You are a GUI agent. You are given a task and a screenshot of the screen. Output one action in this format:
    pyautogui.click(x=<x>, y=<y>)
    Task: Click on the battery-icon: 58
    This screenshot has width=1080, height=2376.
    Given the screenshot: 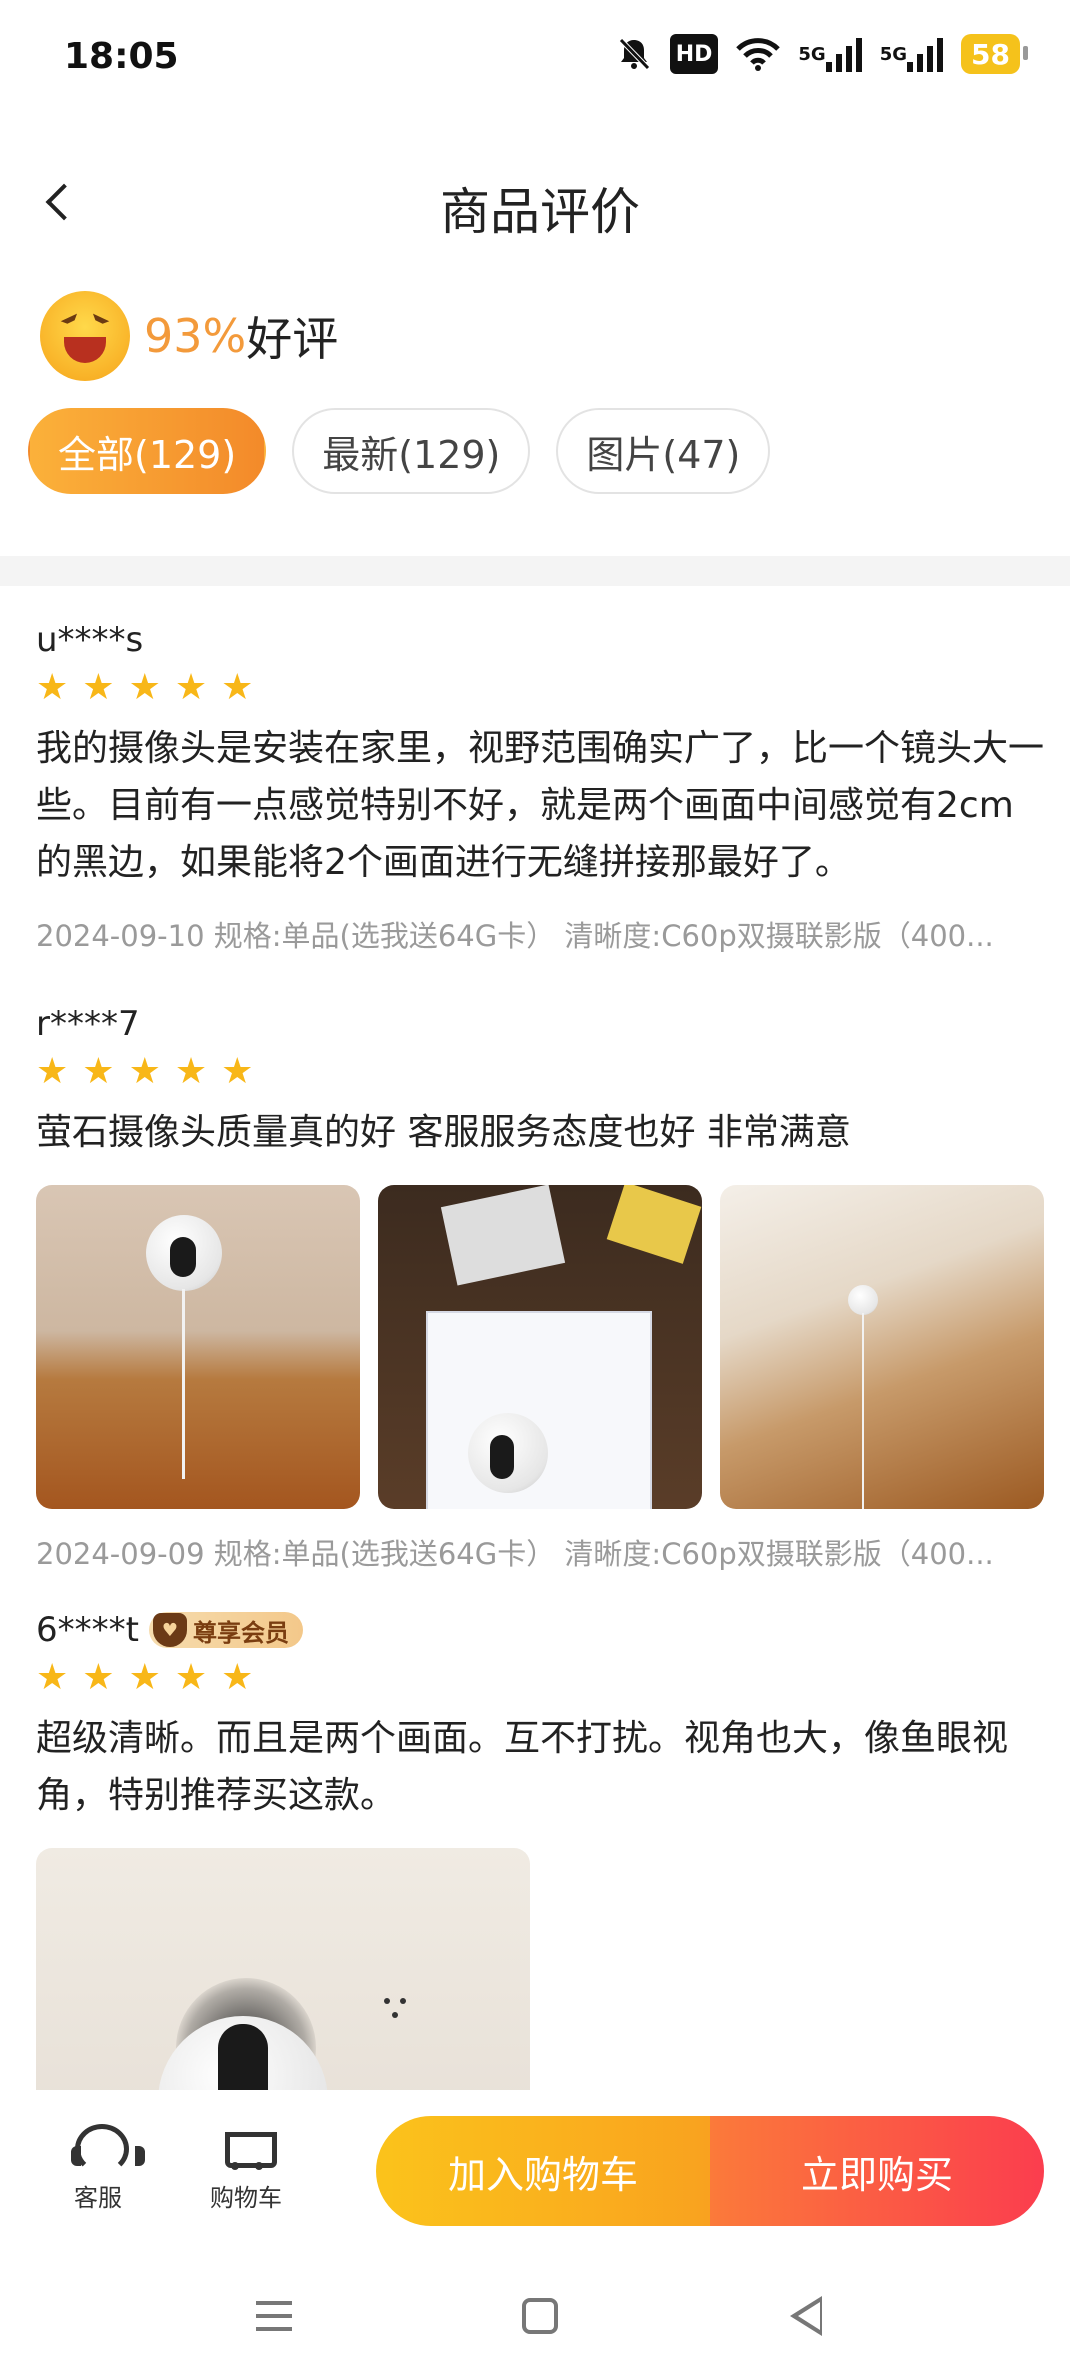 What is the action you would take?
    pyautogui.click(x=994, y=54)
    